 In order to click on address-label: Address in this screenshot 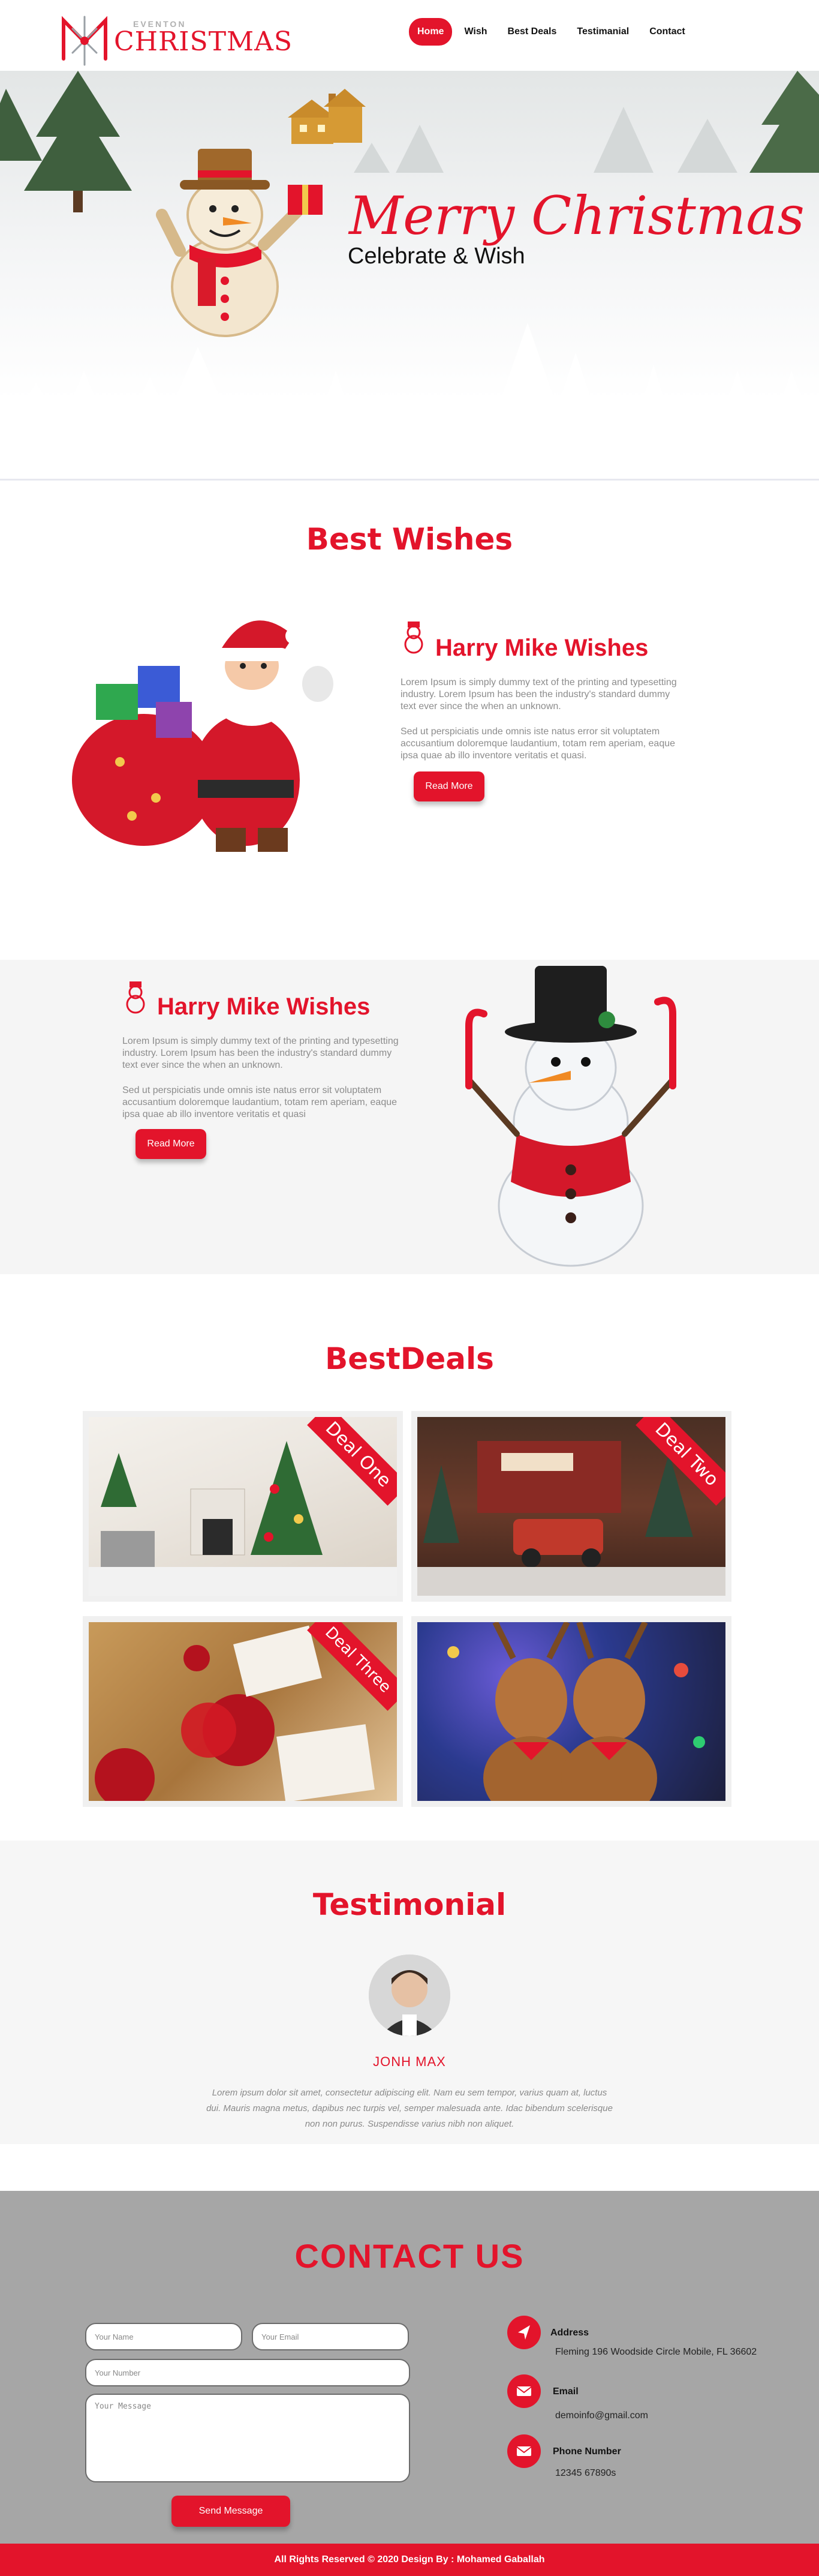, I will do `click(569, 2333)`.